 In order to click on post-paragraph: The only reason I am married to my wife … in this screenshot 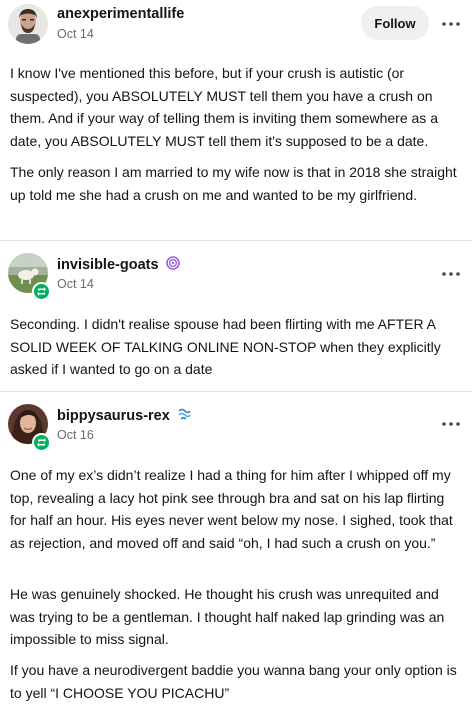, I will do `click(233, 183)`.